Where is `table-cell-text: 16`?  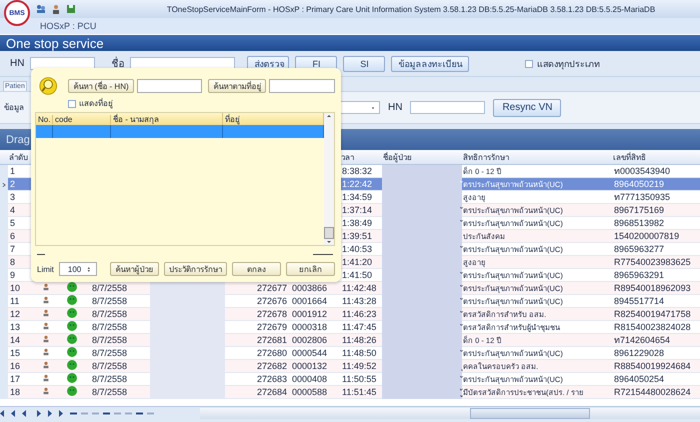
table-cell-text: 16 is located at coordinates (15, 366).